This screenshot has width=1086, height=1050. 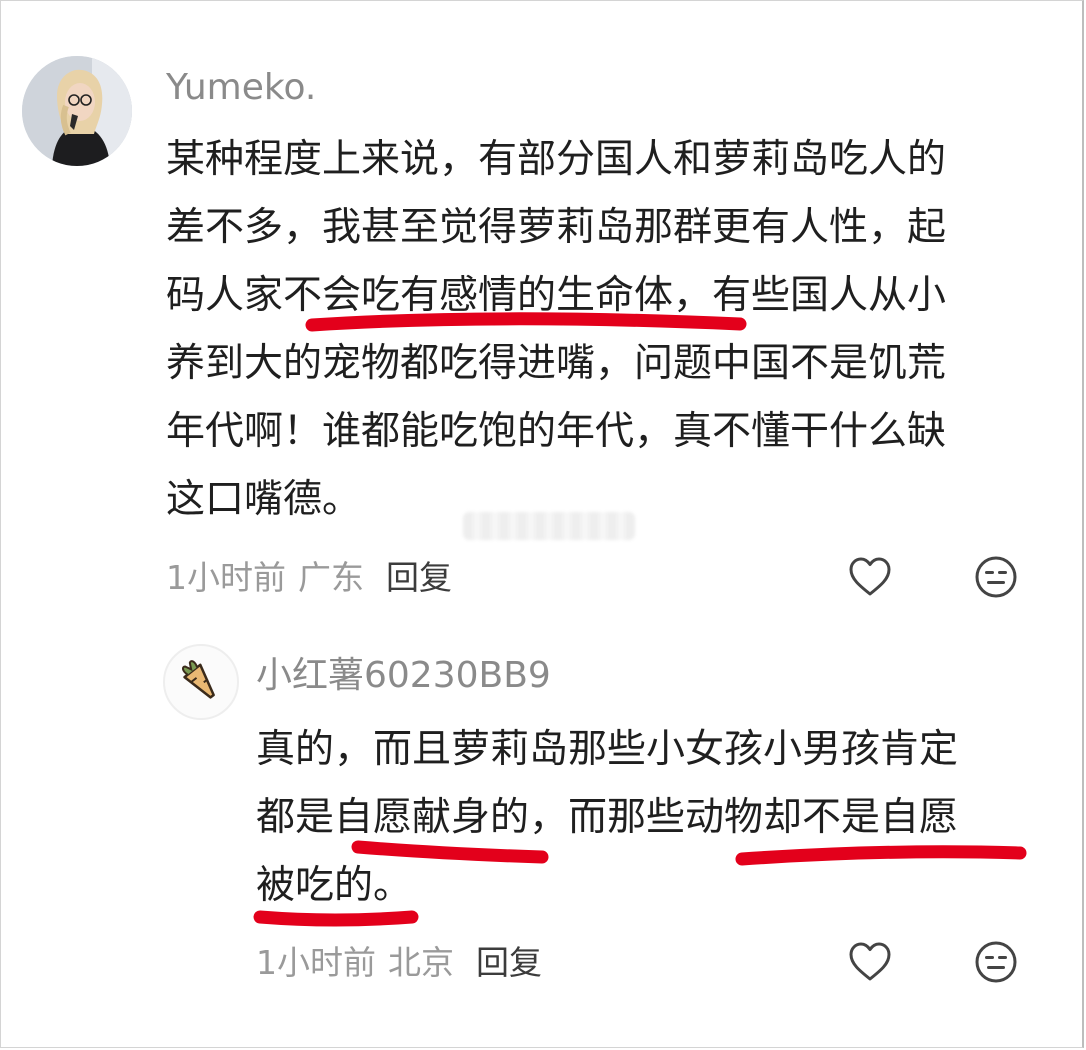 I want to click on comment-line: 码人家不会吃有感情的生命体，有些国人从小, so click(x=556, y=295).